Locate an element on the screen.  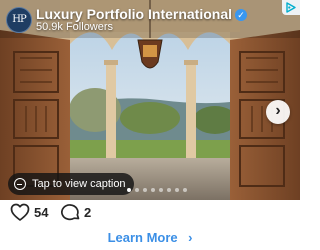
caption-icon is located at coordinates (20, 184).